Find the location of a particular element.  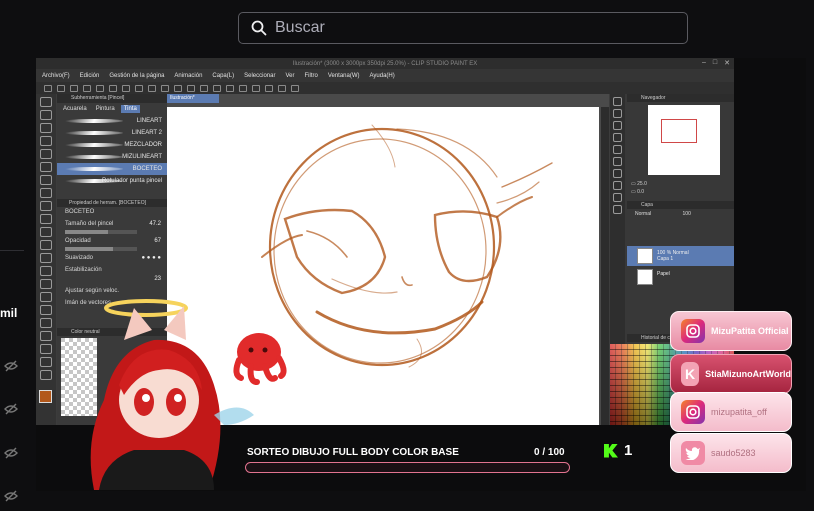

layer-row-selected: 100 % Normal Capa 1 is located at coordinates (680, 256).